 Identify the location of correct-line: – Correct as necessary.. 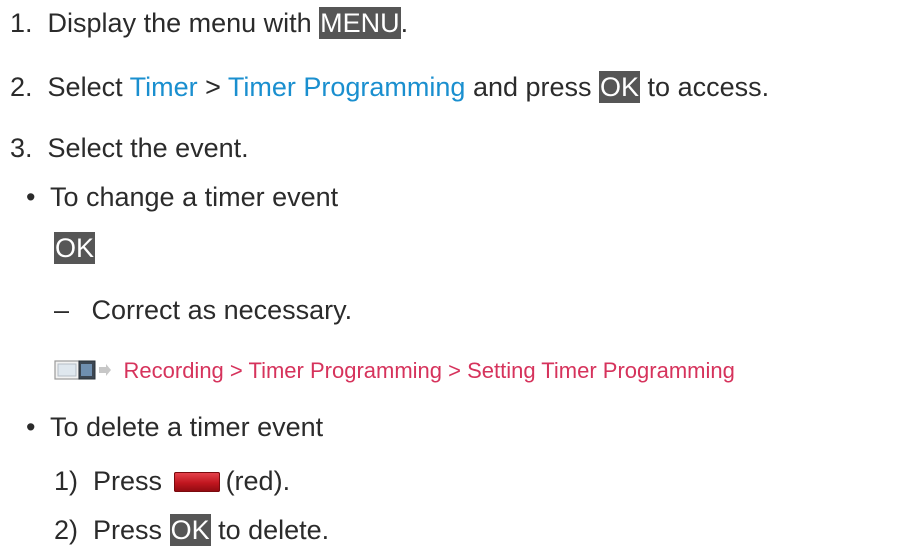
(203, 310).